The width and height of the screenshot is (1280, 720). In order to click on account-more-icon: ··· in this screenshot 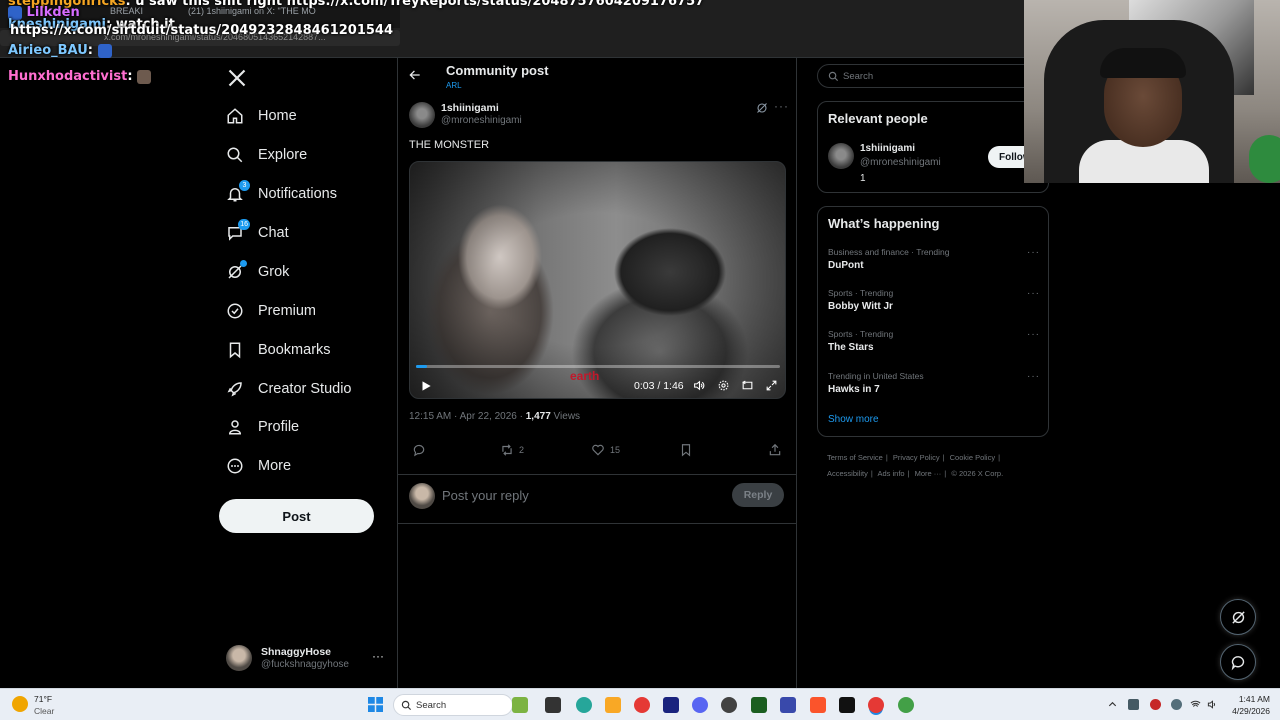, I will do `click(378, 656)`.